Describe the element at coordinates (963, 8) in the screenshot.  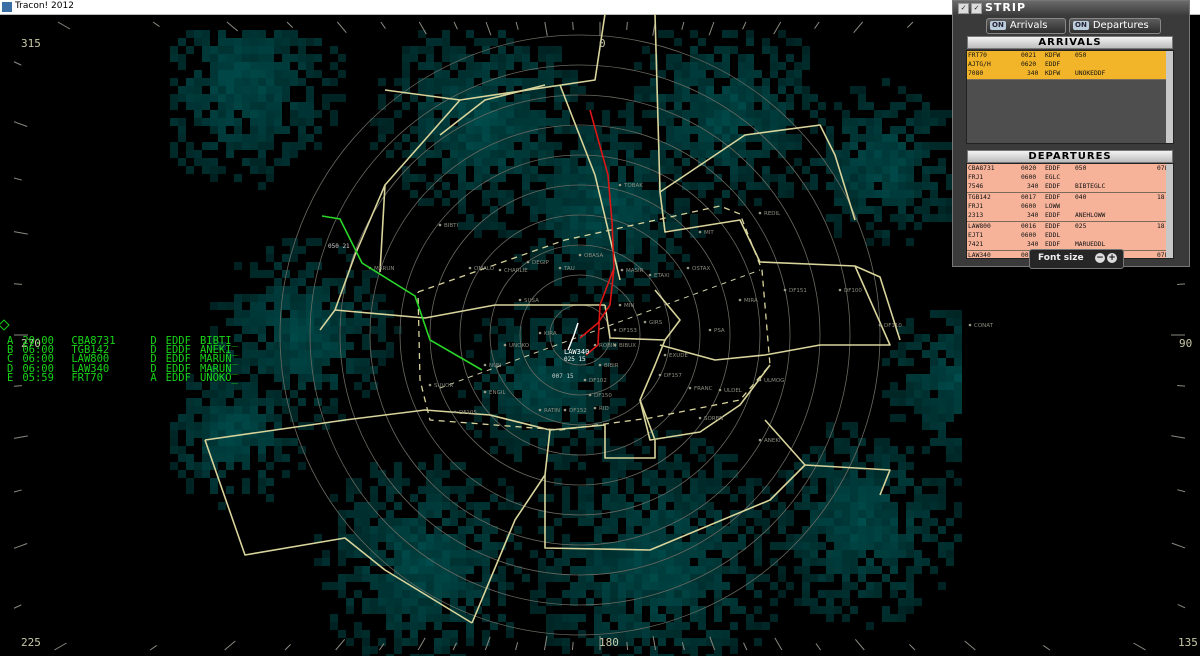
I see `pin-checkbox: ✓` at that location.